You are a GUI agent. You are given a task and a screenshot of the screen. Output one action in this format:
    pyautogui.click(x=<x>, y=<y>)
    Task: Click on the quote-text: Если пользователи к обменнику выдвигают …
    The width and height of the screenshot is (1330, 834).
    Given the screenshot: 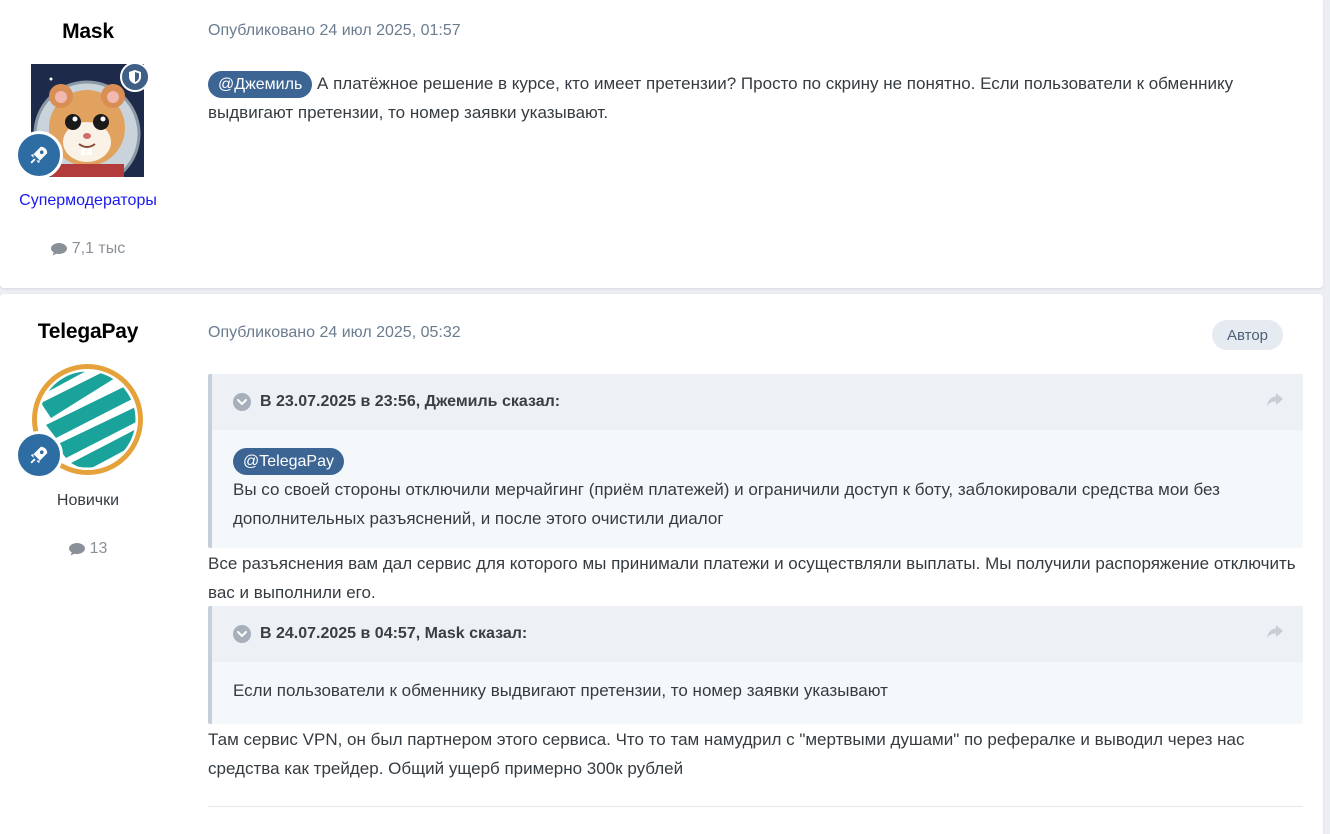 What is the action you would take?
    pyautogui.click(x=560, y=690)
    